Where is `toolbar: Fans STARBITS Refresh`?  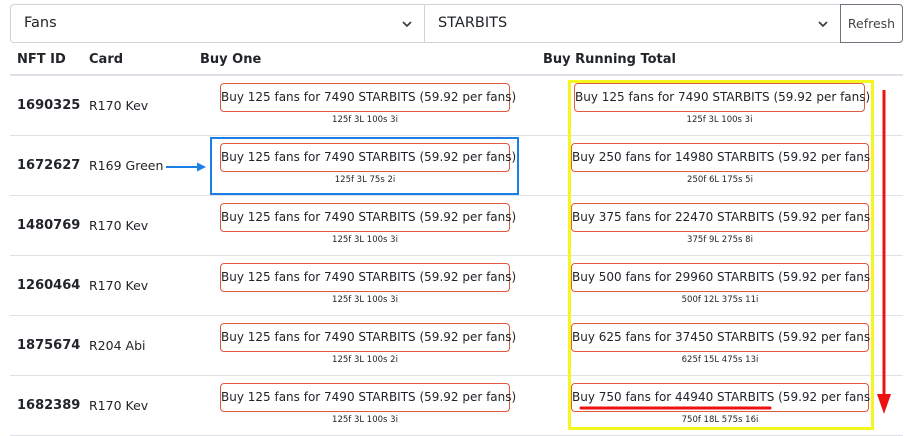
toolbar: Fans STARBITS Refresh is located at coordinates (456, 23).